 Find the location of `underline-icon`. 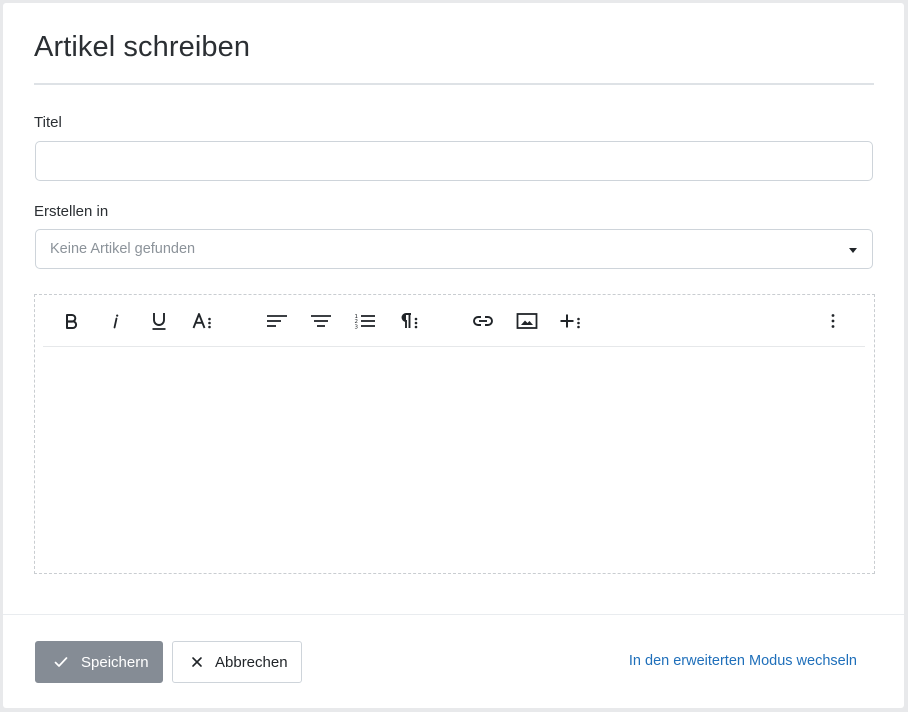

underline-icon is located at coordinates (159, 321).